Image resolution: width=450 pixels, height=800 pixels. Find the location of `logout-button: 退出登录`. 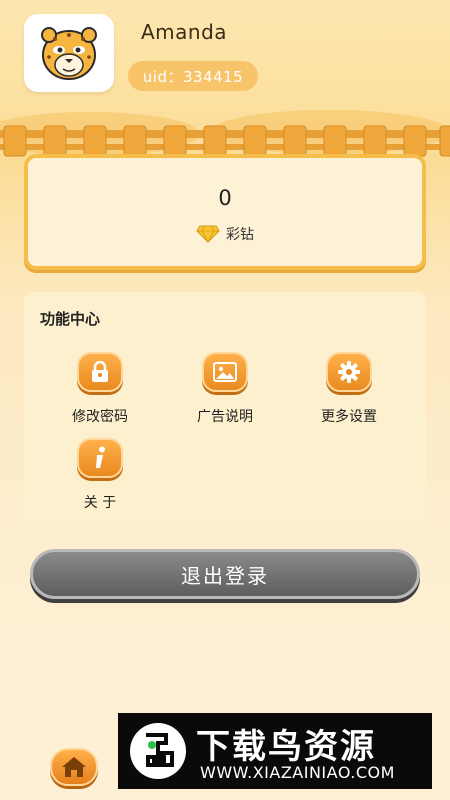

logout-button: 退出登录 is located at coordinates (225, 574).